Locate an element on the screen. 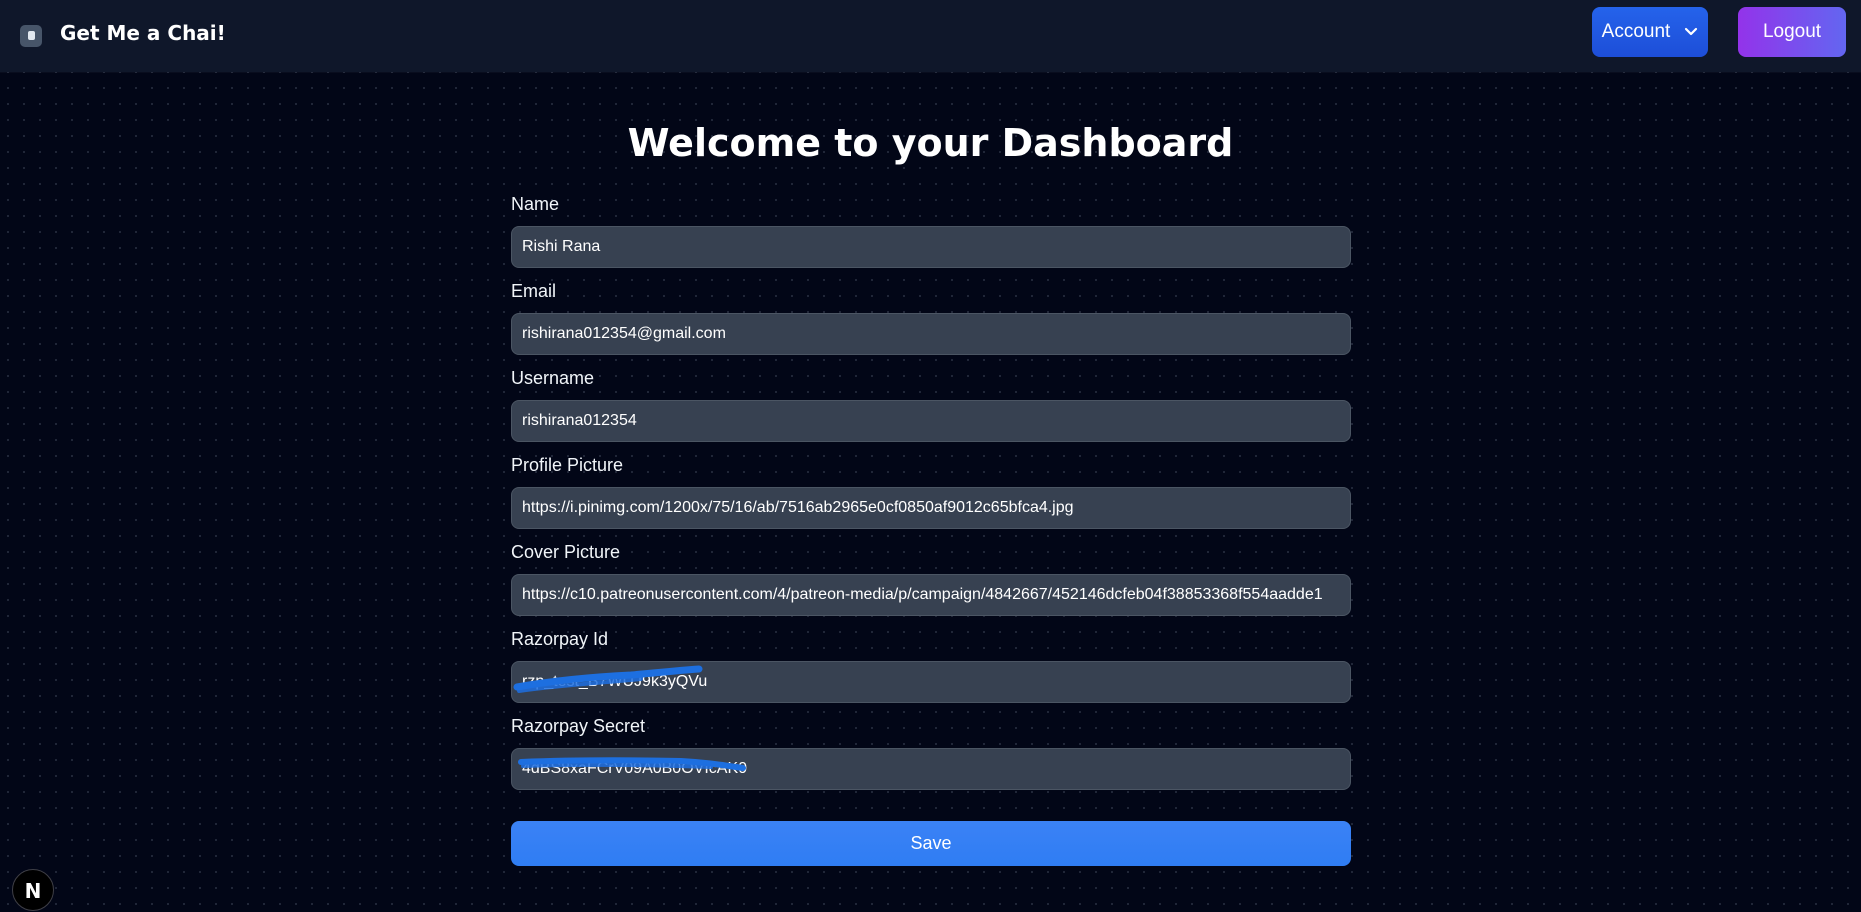 This screenshot has width=1861, height=912. cover-picture-input is located at coordinates (931, 595).